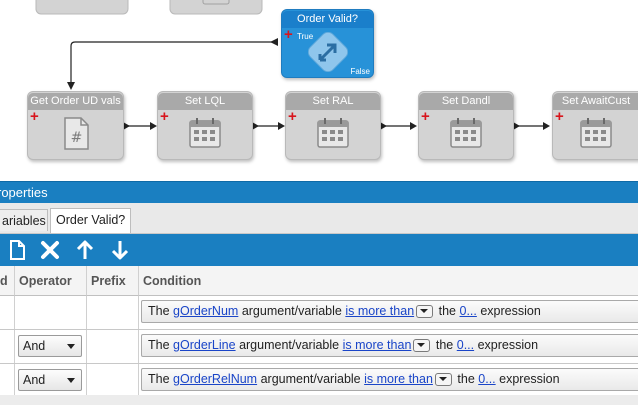  What do you see at coordinates (327, 19) in the screenshot?
I see `decision-node-title: Order Valid?` at bounding box center [327, 19].